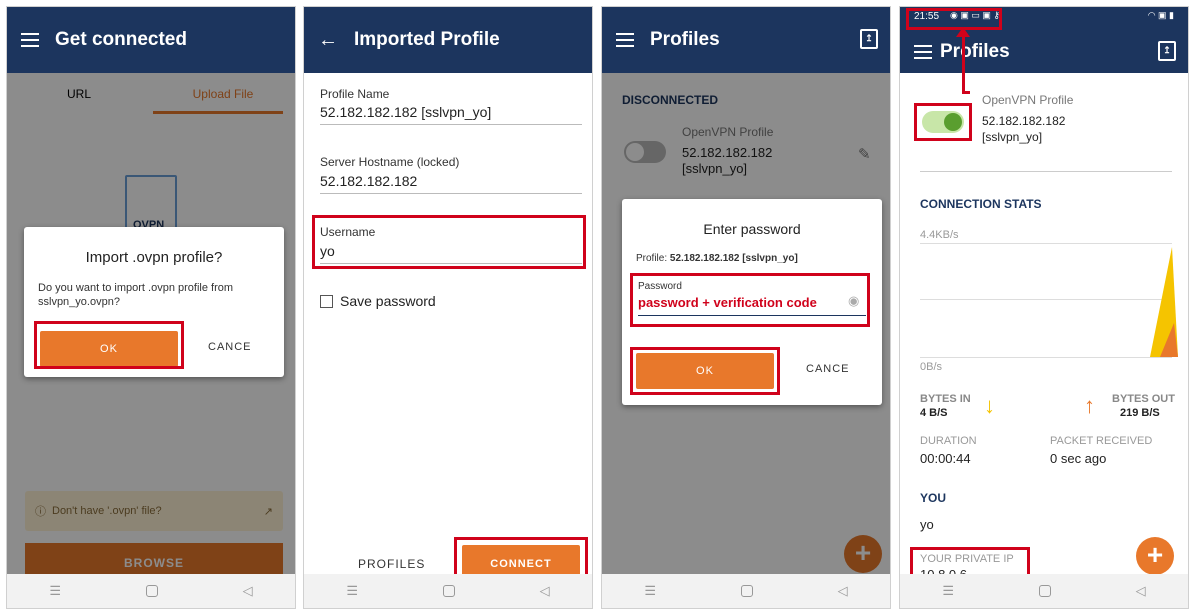 The height and width of the screenshot is (615, 1192). I want to click on profile-name: 52.182.182.182 [sslvpn_yo], so click(1024, 129).